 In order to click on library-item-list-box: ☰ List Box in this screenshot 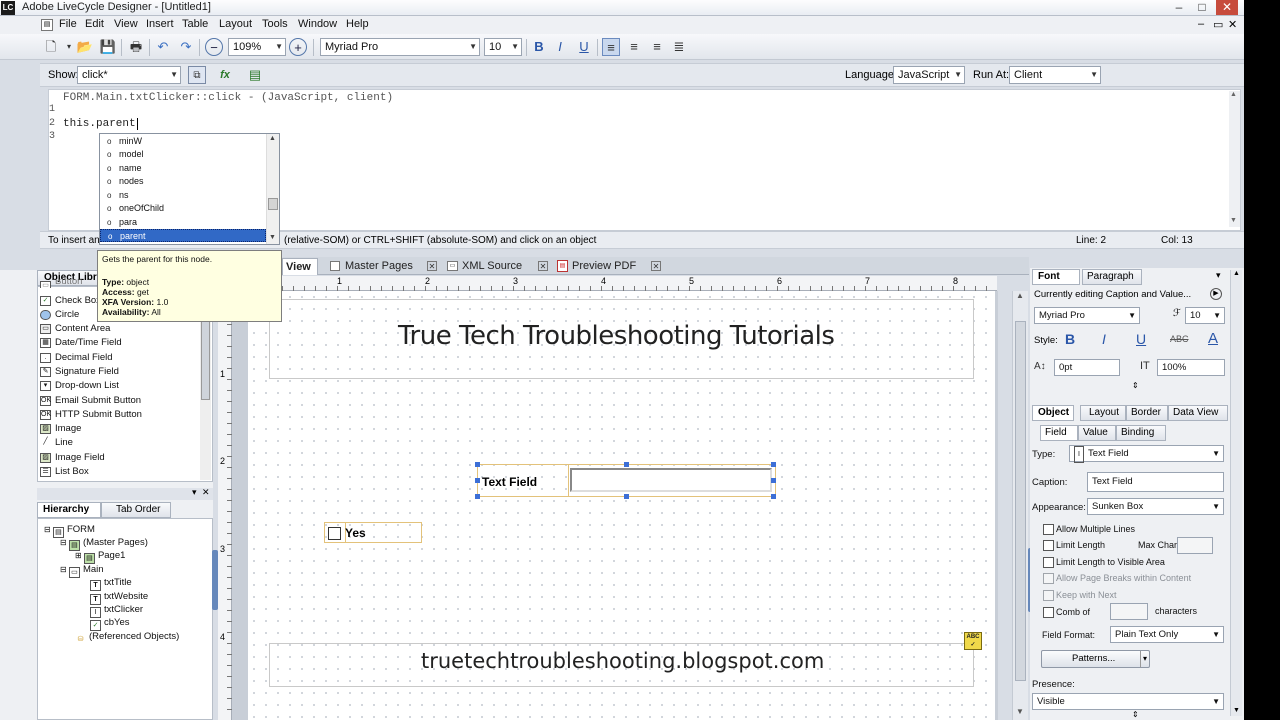, I will do `click(64, 472)`.